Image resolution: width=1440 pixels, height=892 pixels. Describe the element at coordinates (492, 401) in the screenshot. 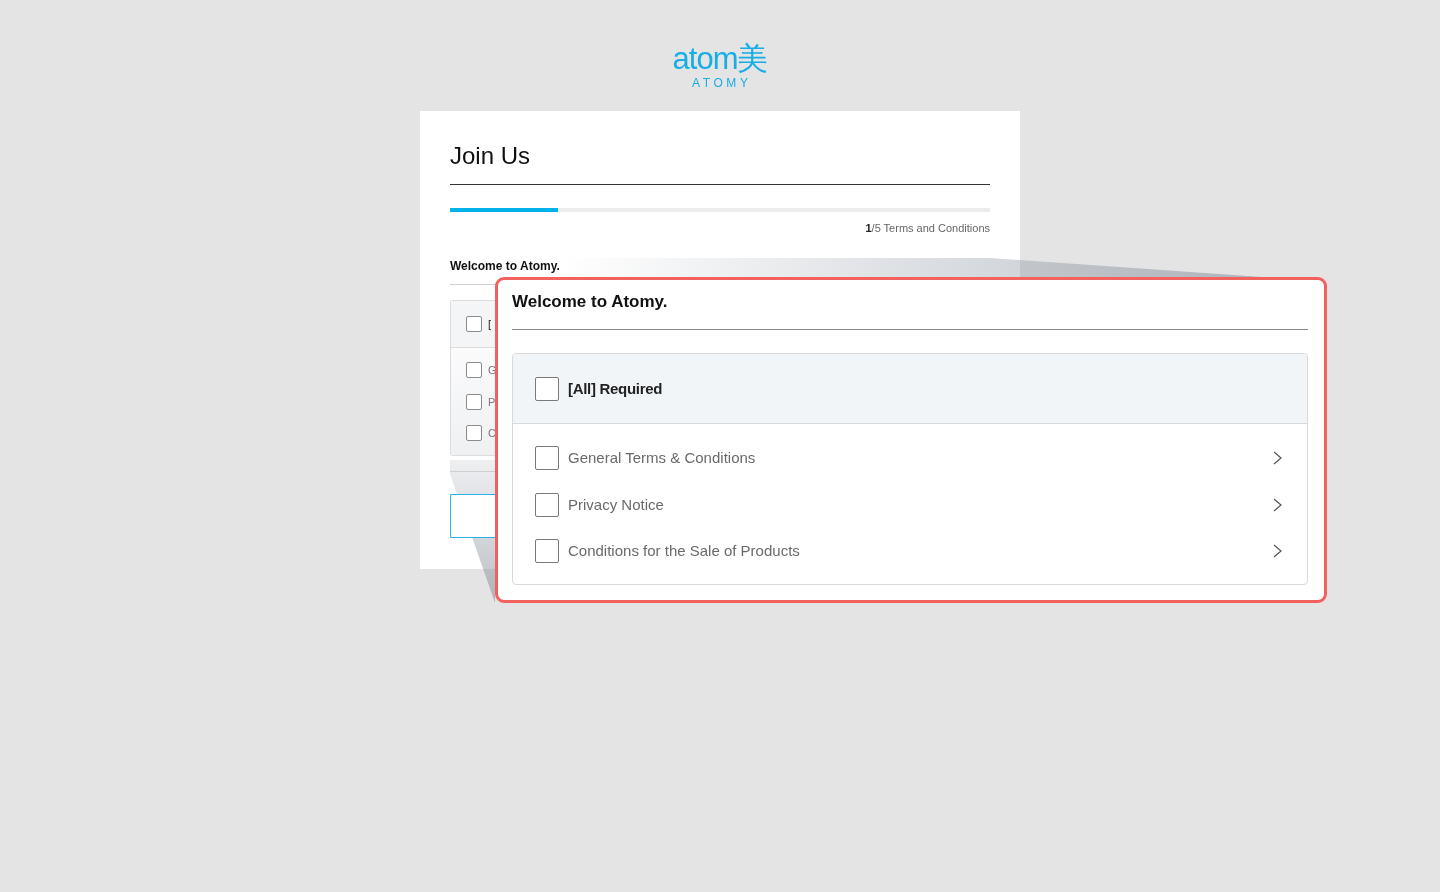

I see `agreement-label: P` at that location.